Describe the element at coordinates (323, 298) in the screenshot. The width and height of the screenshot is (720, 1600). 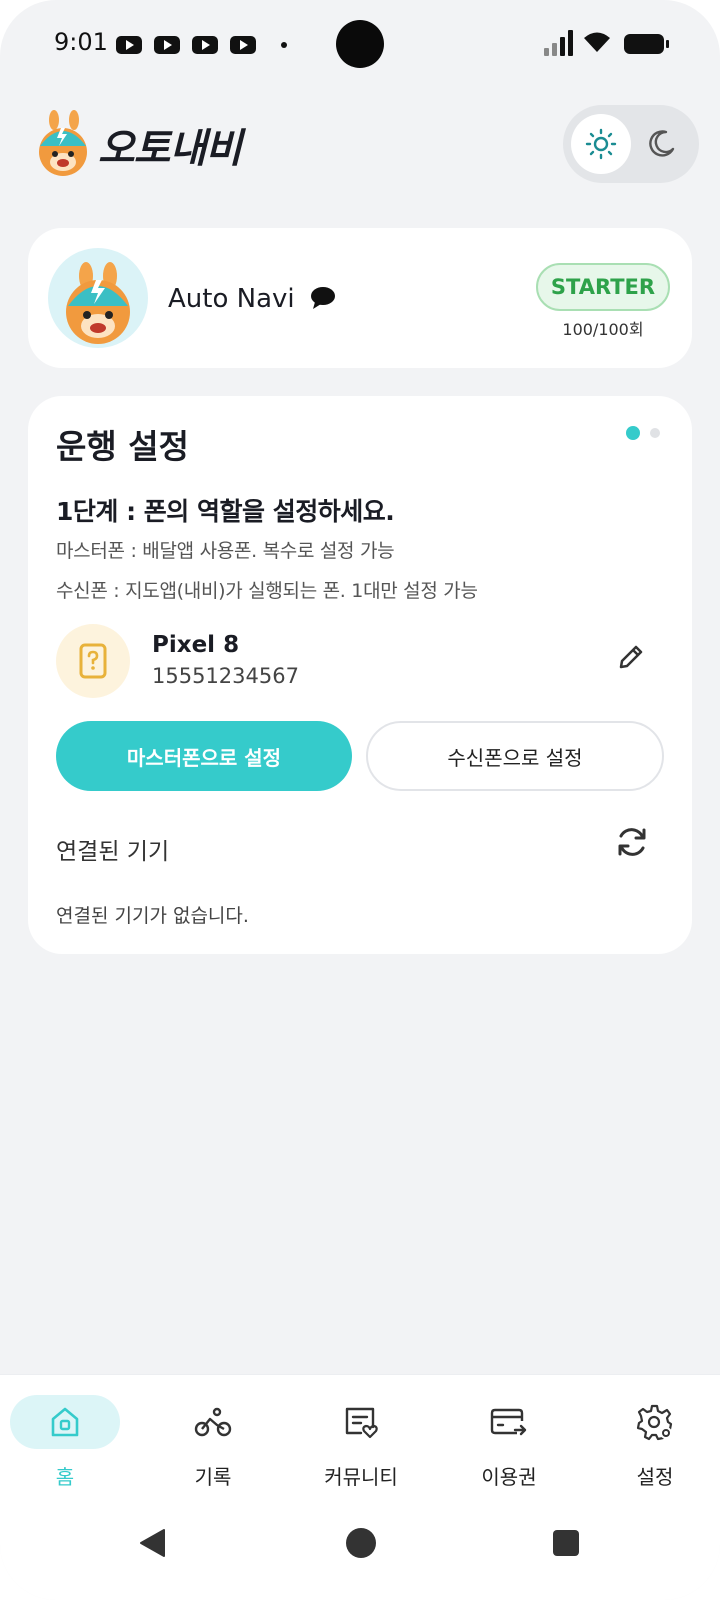
I see `chat-bubble-icon` at that location.